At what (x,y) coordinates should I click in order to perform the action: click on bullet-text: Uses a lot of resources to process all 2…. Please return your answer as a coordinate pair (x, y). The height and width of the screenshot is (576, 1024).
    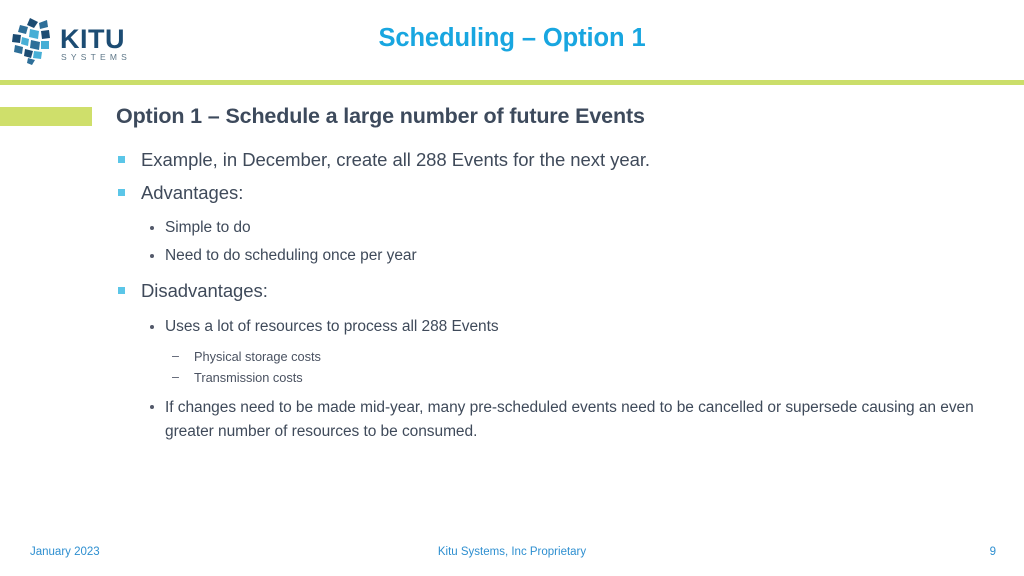
    Looking at the image, I should click on (332, 326).